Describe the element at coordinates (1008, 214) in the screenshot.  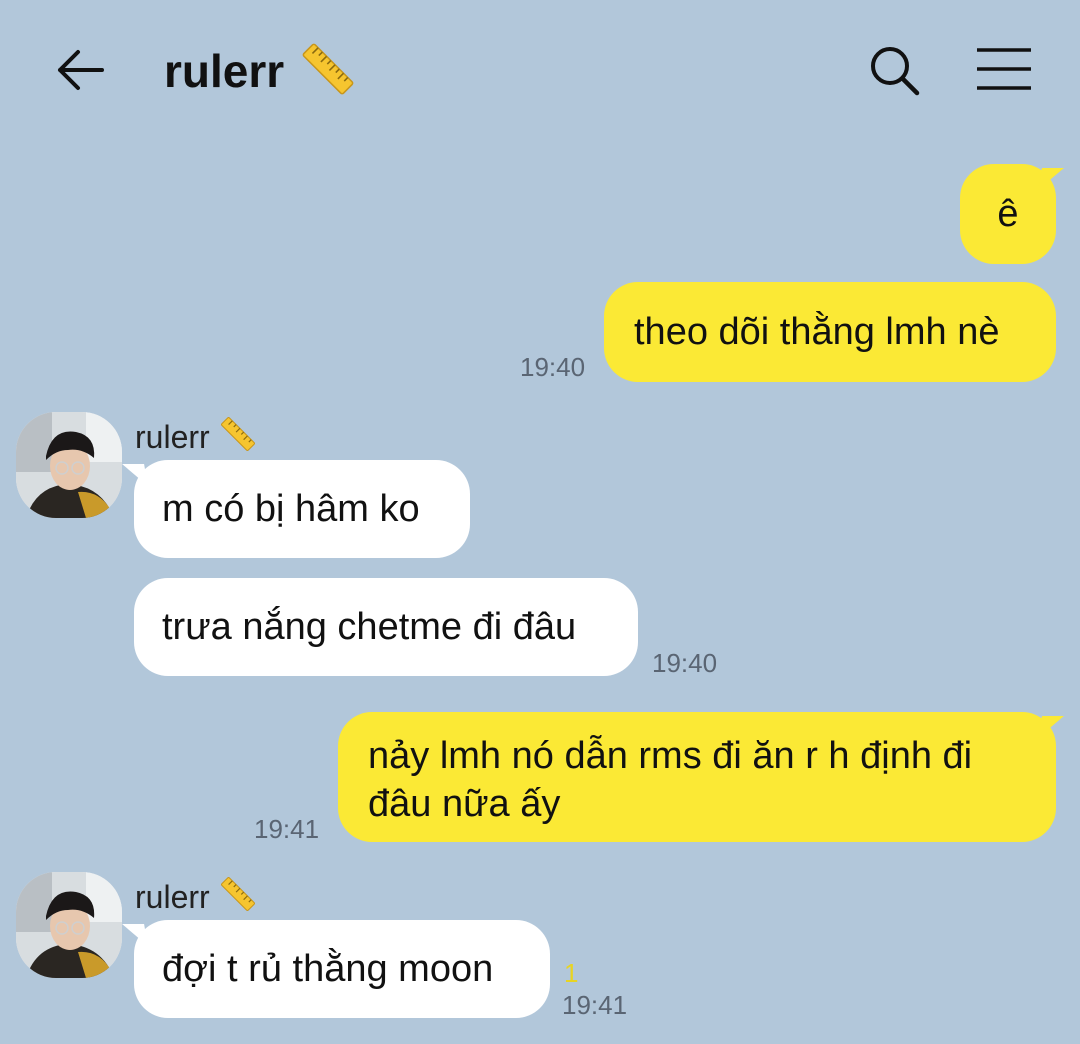
I see `message-text: ê` at that location.